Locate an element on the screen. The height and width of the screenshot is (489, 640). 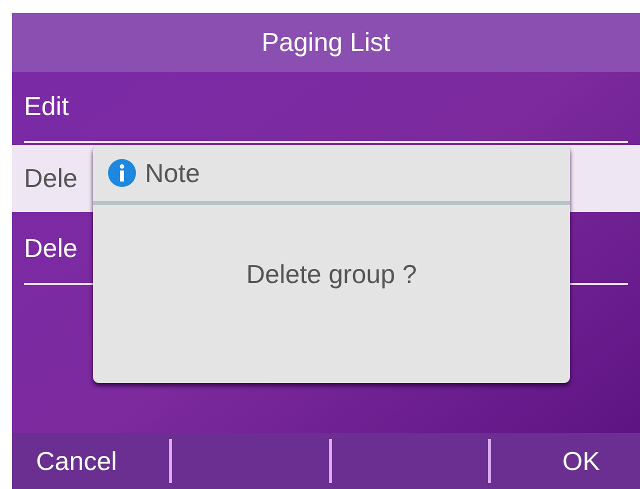
dialog-title: Note is located at coordinates (172, 173).